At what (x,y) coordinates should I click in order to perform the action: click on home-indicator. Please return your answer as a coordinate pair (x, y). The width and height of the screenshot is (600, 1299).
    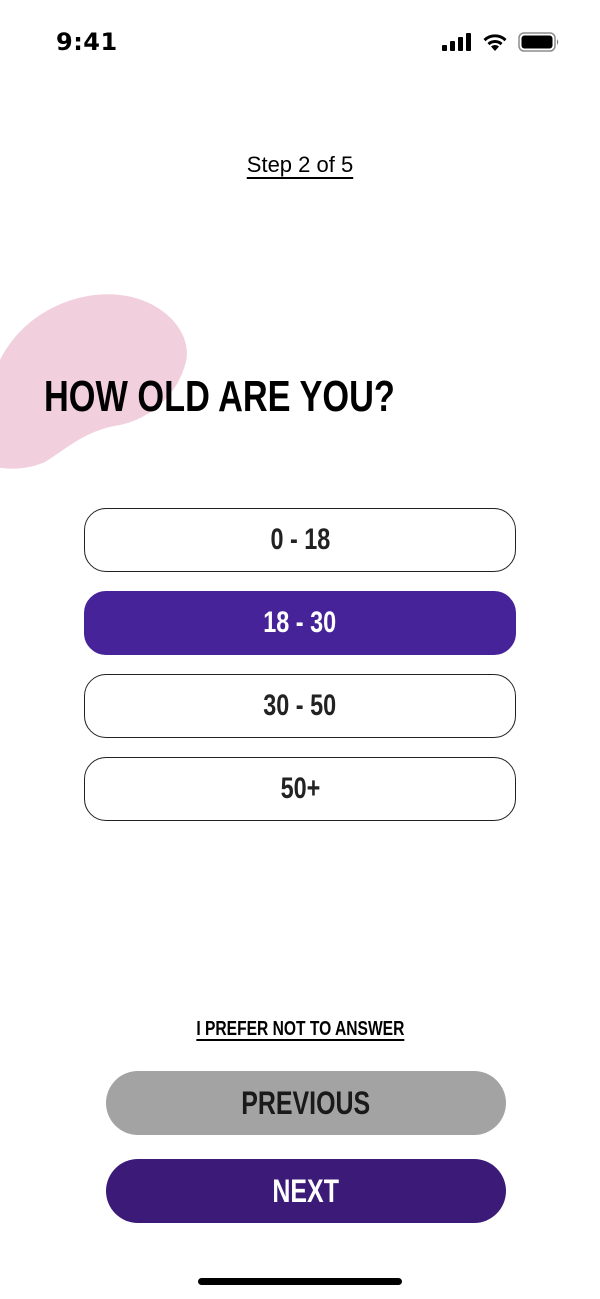
    Looking at the image, I should click on (300, 1281).